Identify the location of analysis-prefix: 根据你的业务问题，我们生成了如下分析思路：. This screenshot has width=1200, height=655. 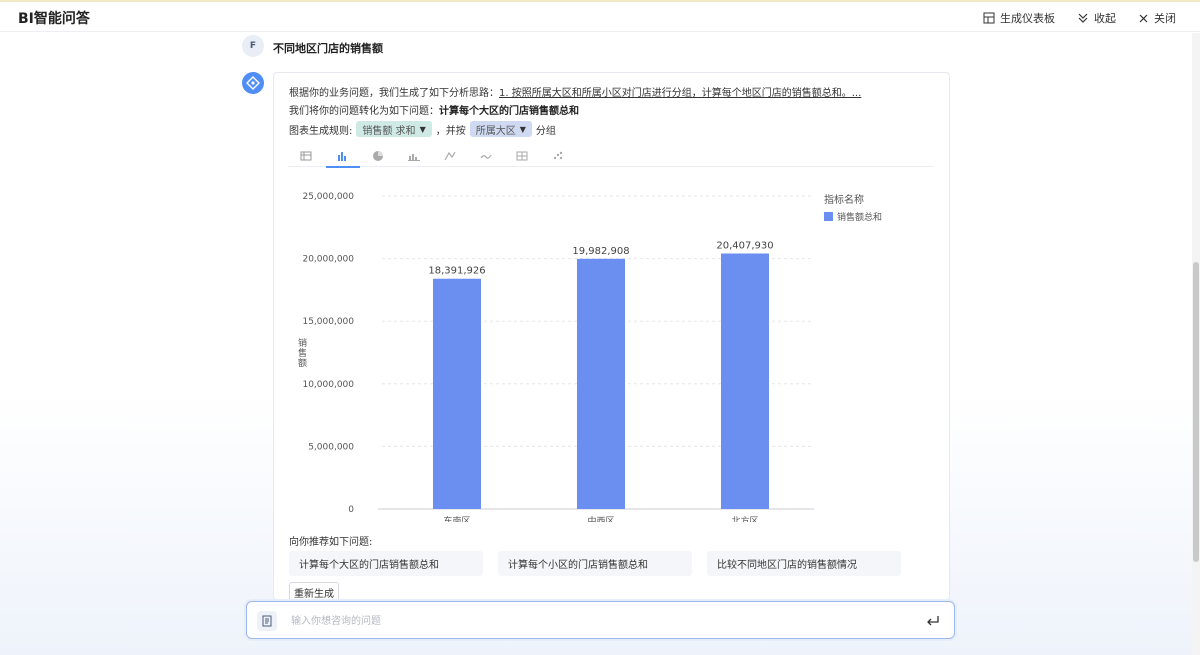
(394, 93).